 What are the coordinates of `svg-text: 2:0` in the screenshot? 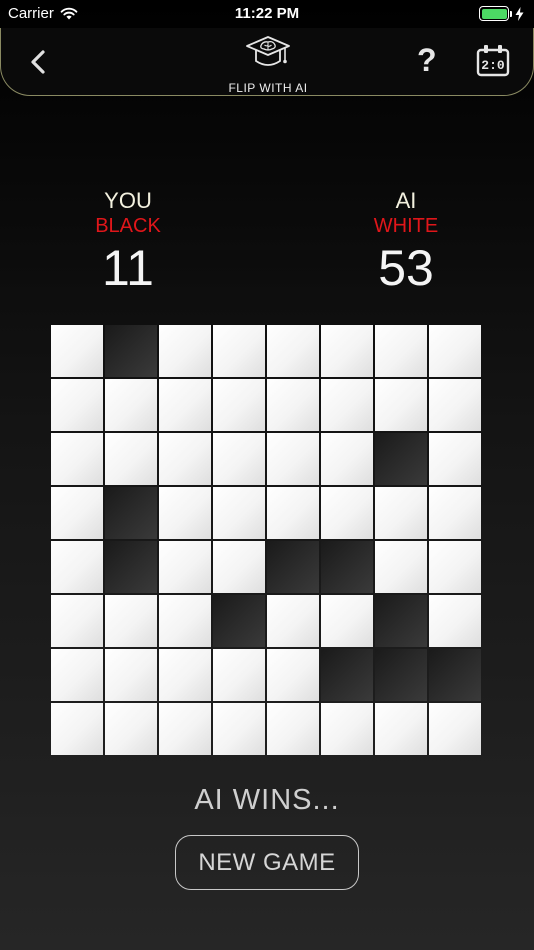 It's located at (493, 65).